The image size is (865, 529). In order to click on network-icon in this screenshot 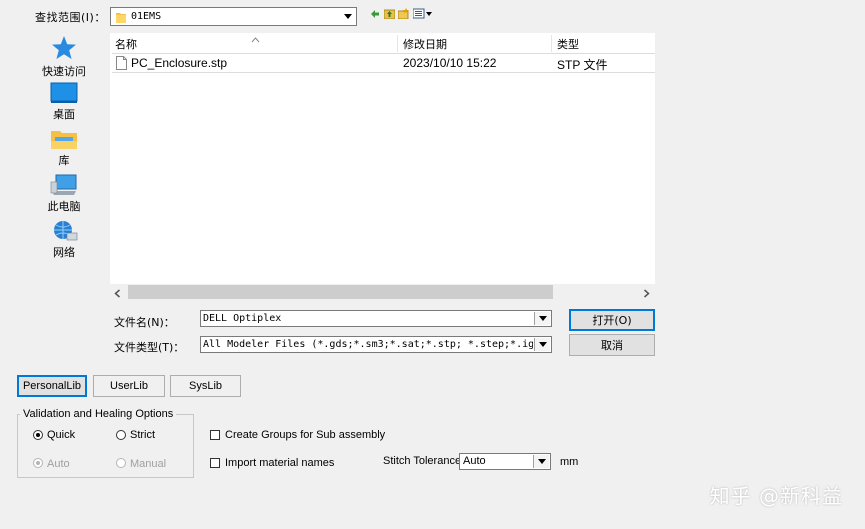, I will do `click(64, 231)`.